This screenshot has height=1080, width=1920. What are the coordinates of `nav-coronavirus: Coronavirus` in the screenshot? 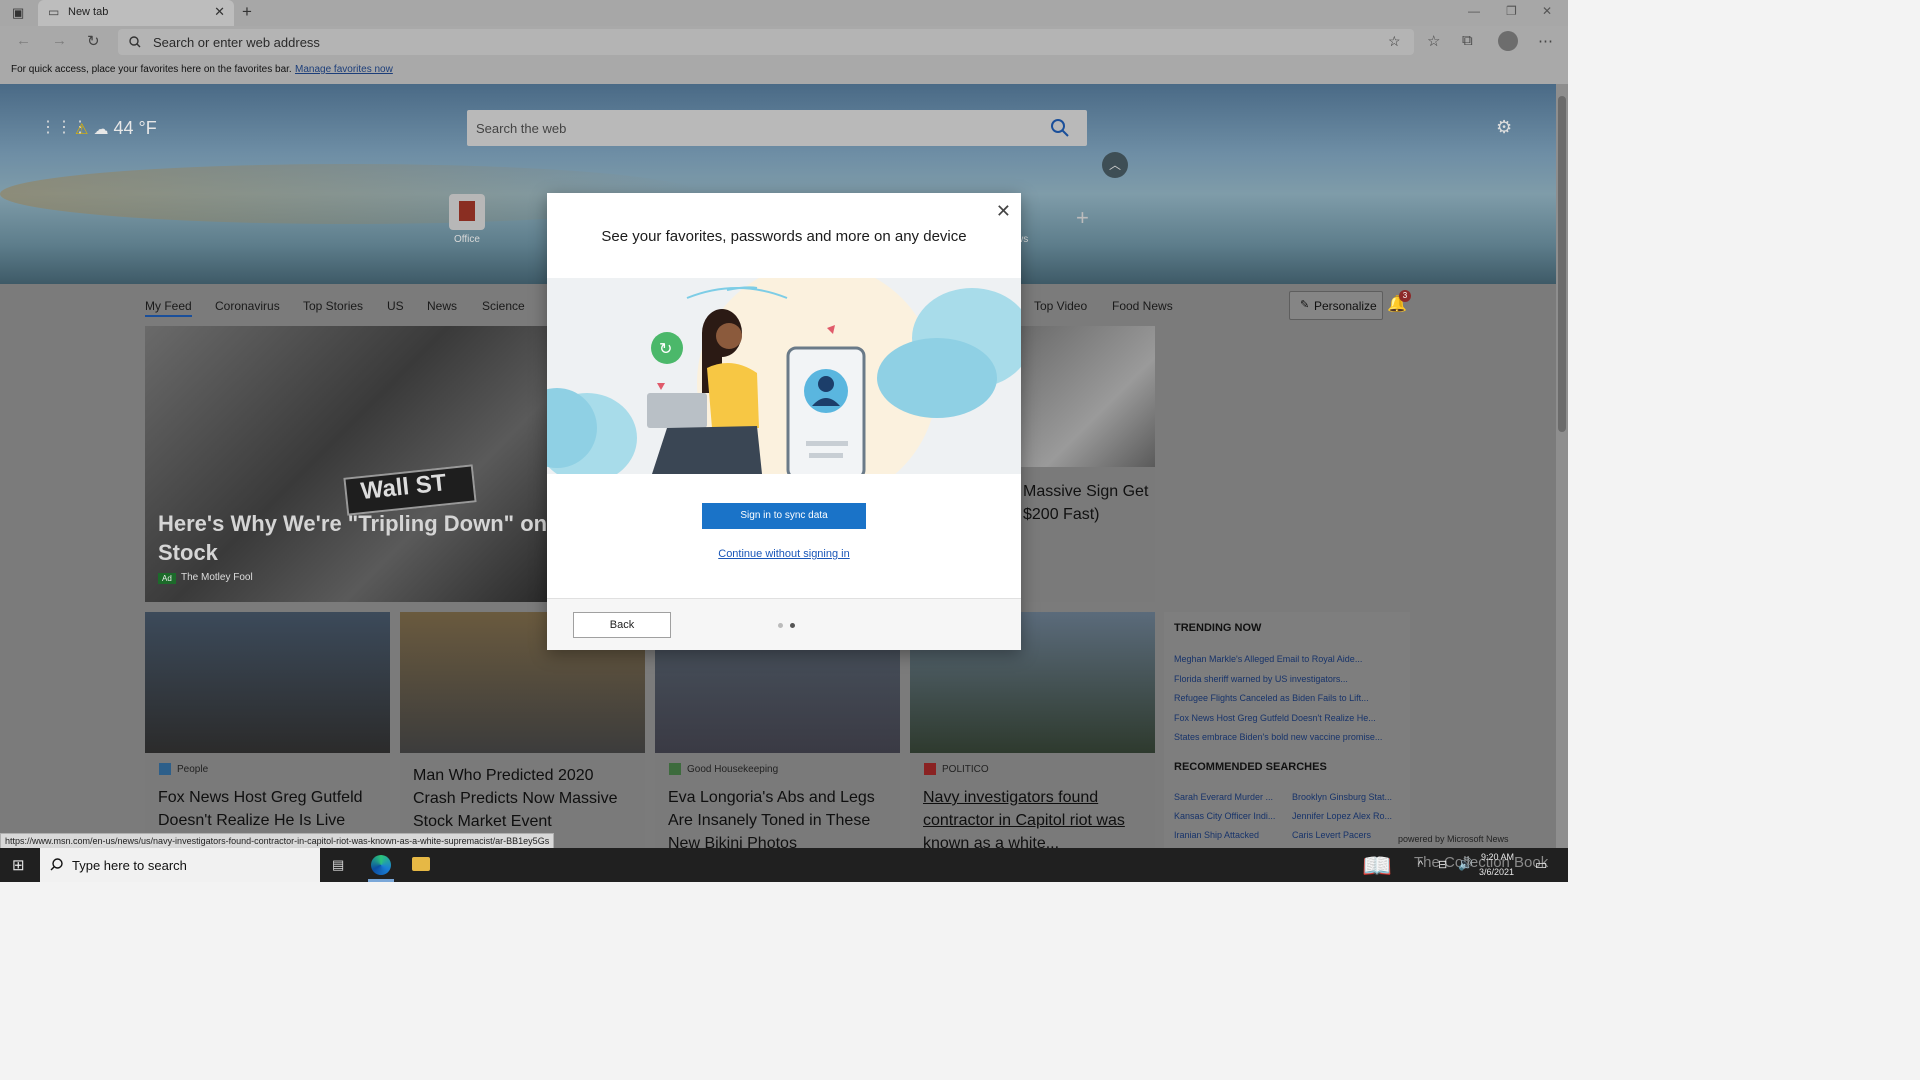 It's located at (247, 306).